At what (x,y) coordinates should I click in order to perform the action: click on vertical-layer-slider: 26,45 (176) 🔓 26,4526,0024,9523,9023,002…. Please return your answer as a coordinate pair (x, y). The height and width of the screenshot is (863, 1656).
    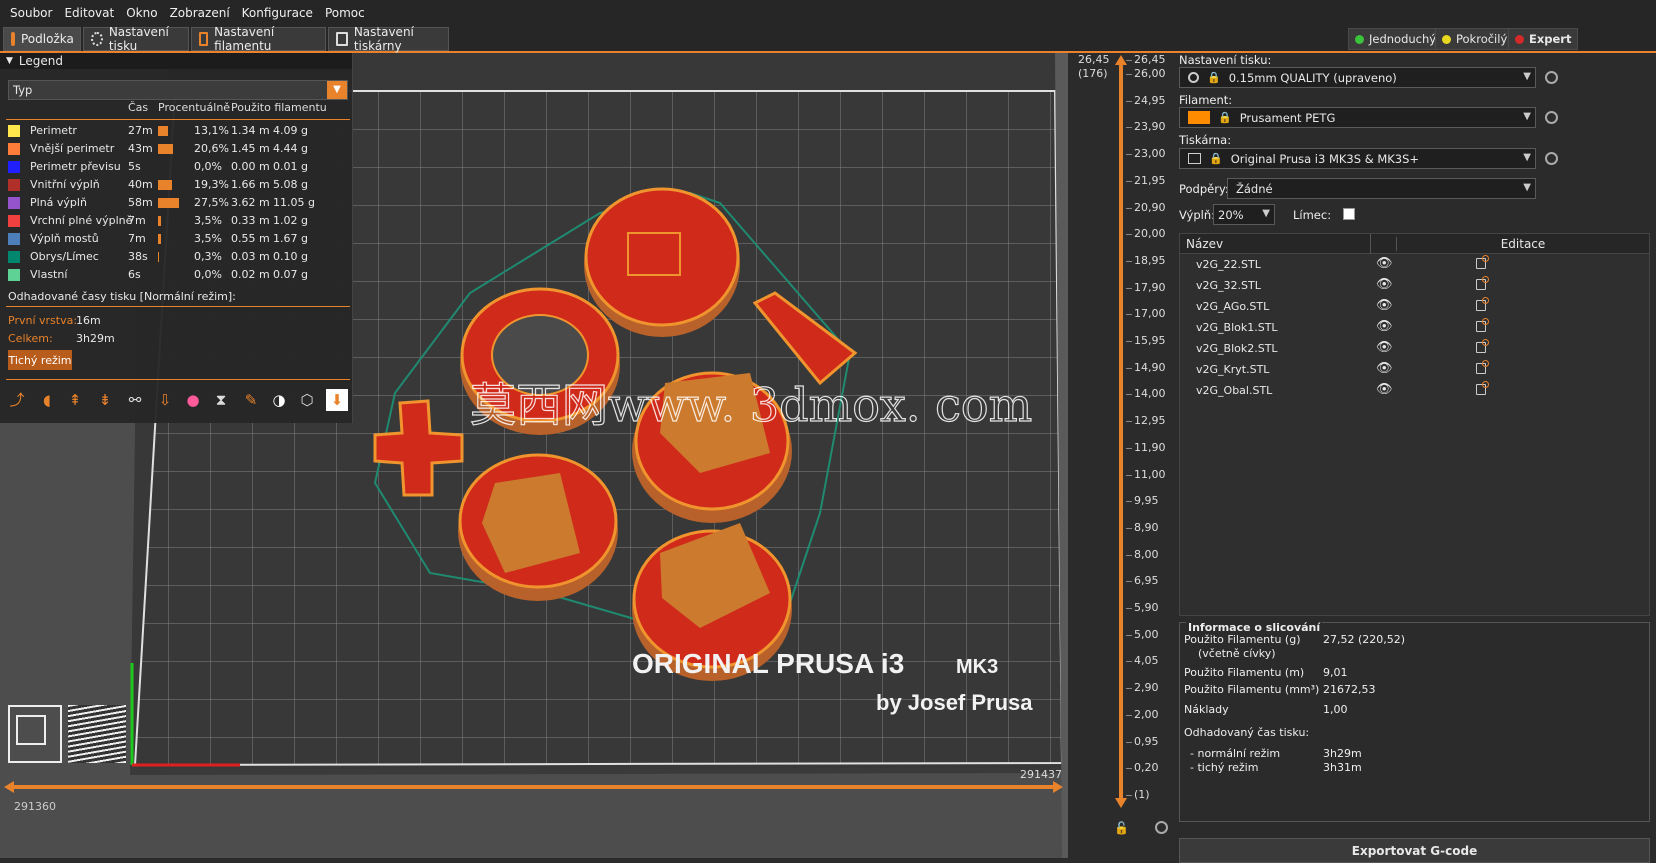
    Looking at the image, I should click on (1120, 455).